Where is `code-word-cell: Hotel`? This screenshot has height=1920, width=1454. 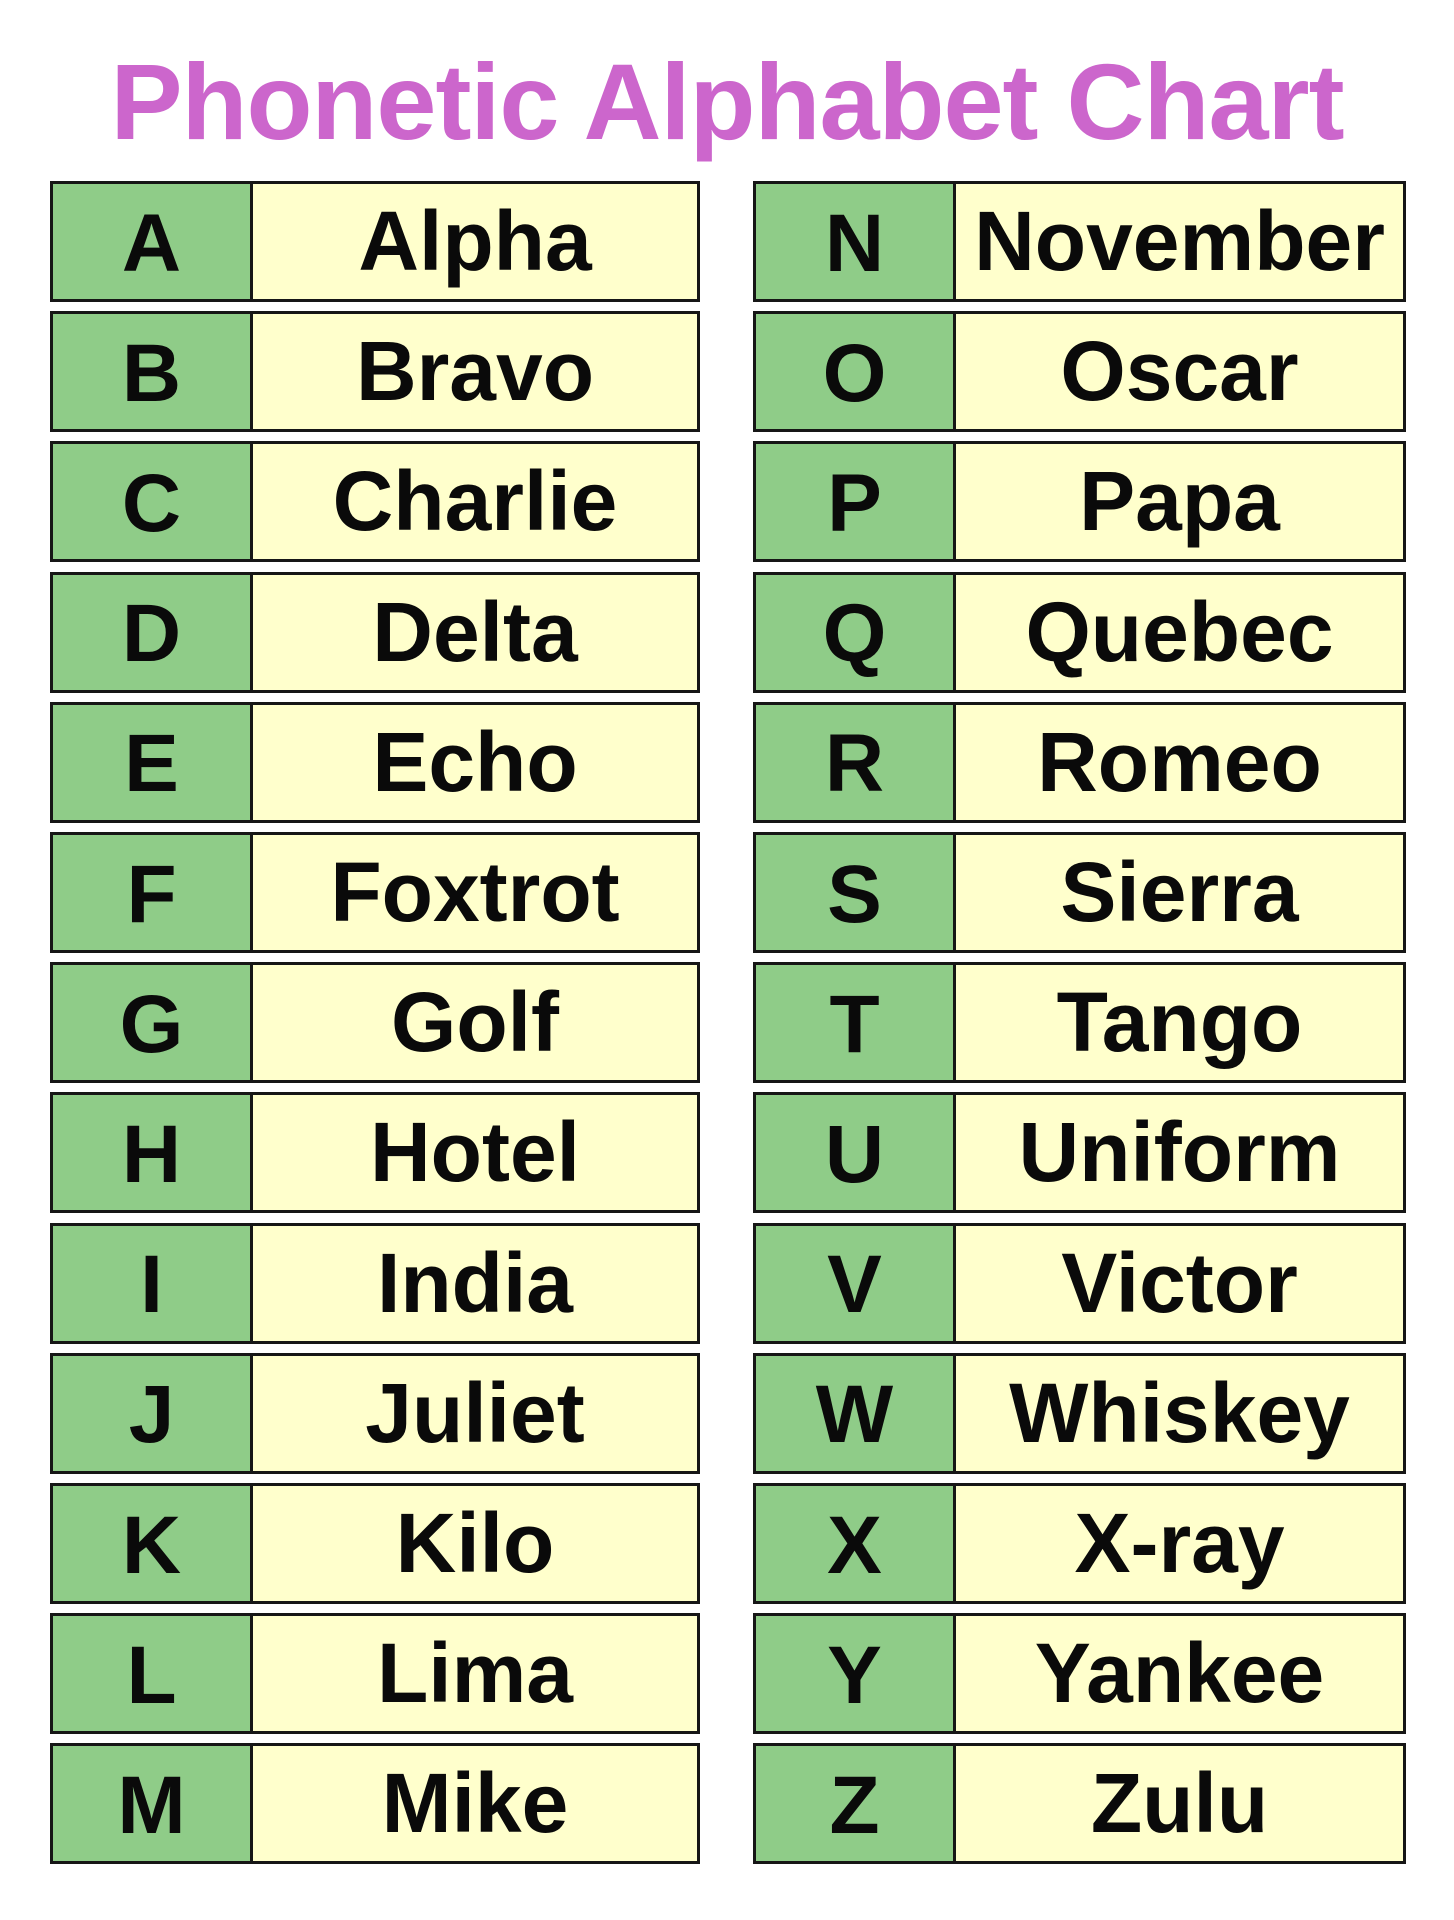
code-word-cell: Hotel is located at coordinates (475, 1152).